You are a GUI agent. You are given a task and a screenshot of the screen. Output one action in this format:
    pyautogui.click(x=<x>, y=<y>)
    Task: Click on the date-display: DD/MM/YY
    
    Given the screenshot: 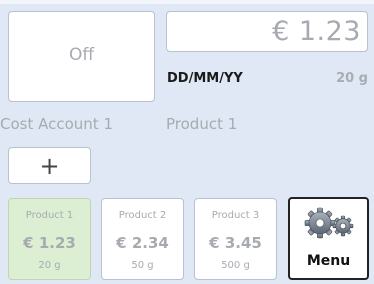 What is the action you would take?
    pyautogui.click(x=205, y=78)
    